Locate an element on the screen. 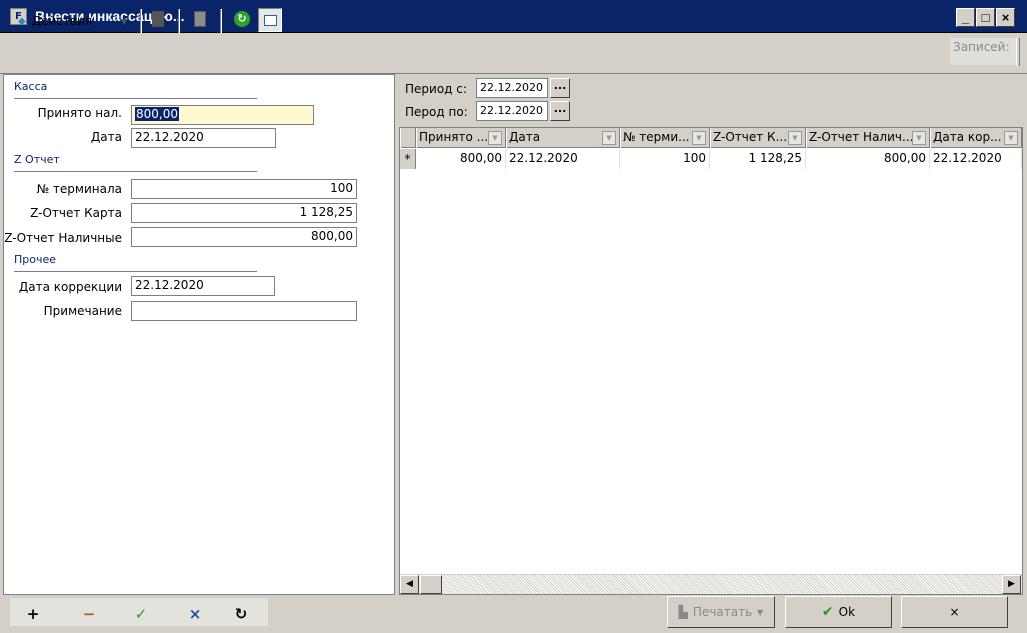 This screenshot has height=633, width=1027. print-label: Печатать is located at coordinates (722, 612).